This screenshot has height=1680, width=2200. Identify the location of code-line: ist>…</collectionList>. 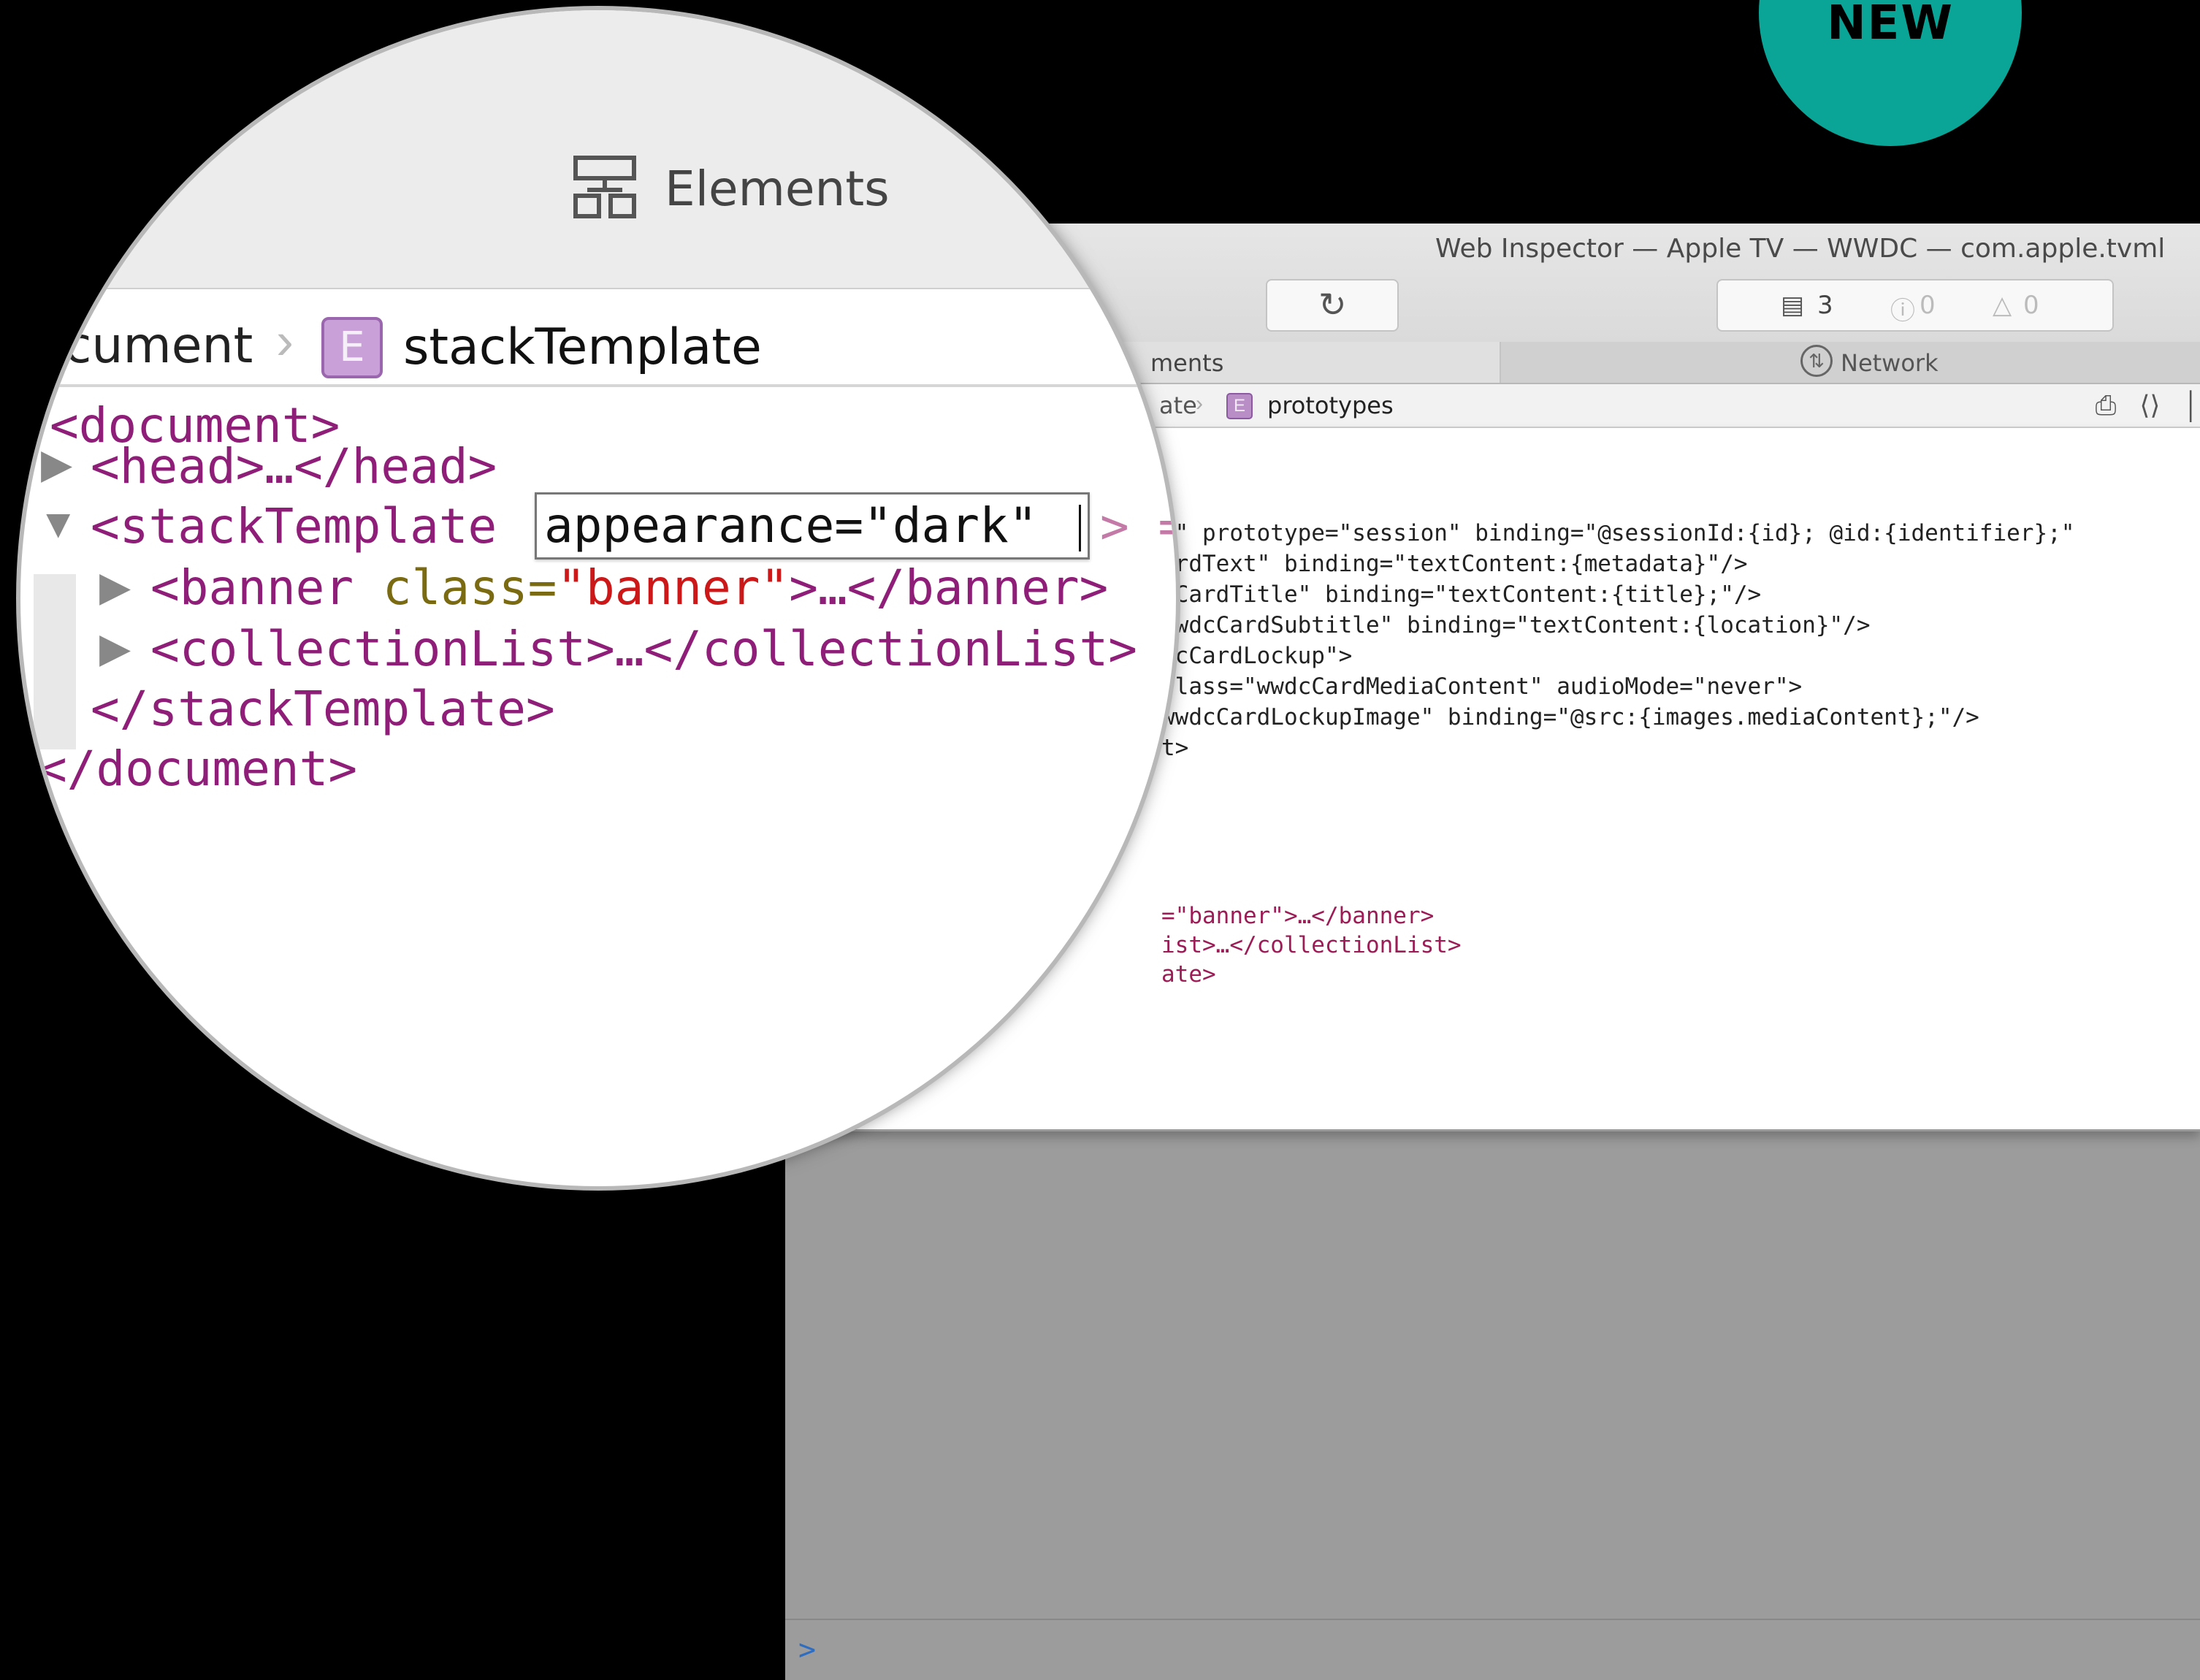
(1312, 945).